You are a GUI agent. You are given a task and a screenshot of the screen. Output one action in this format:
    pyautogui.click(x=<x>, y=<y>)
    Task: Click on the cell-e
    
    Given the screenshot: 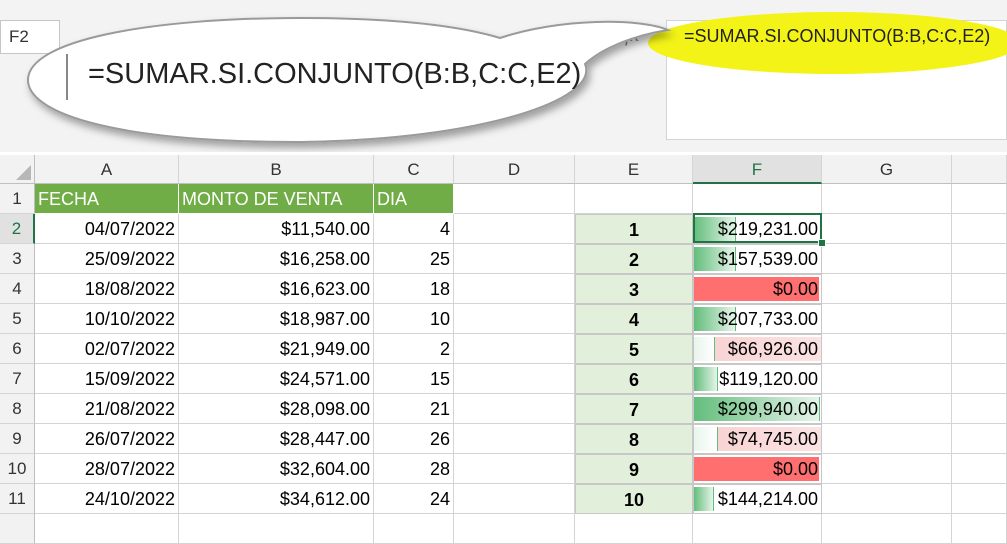 What is the action you would take?
    pyautogui.click(x=634, y=199)
    